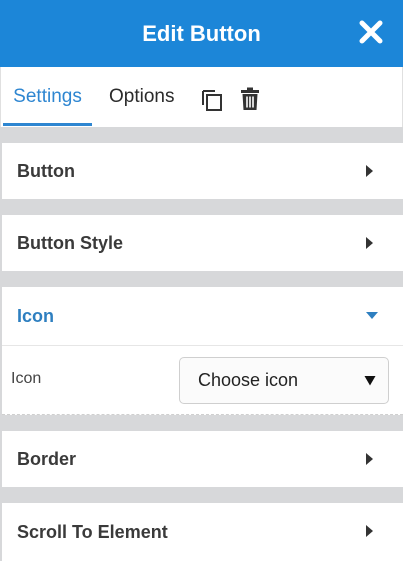  I want to click on tab-options-label: Options, so click(142, 96).